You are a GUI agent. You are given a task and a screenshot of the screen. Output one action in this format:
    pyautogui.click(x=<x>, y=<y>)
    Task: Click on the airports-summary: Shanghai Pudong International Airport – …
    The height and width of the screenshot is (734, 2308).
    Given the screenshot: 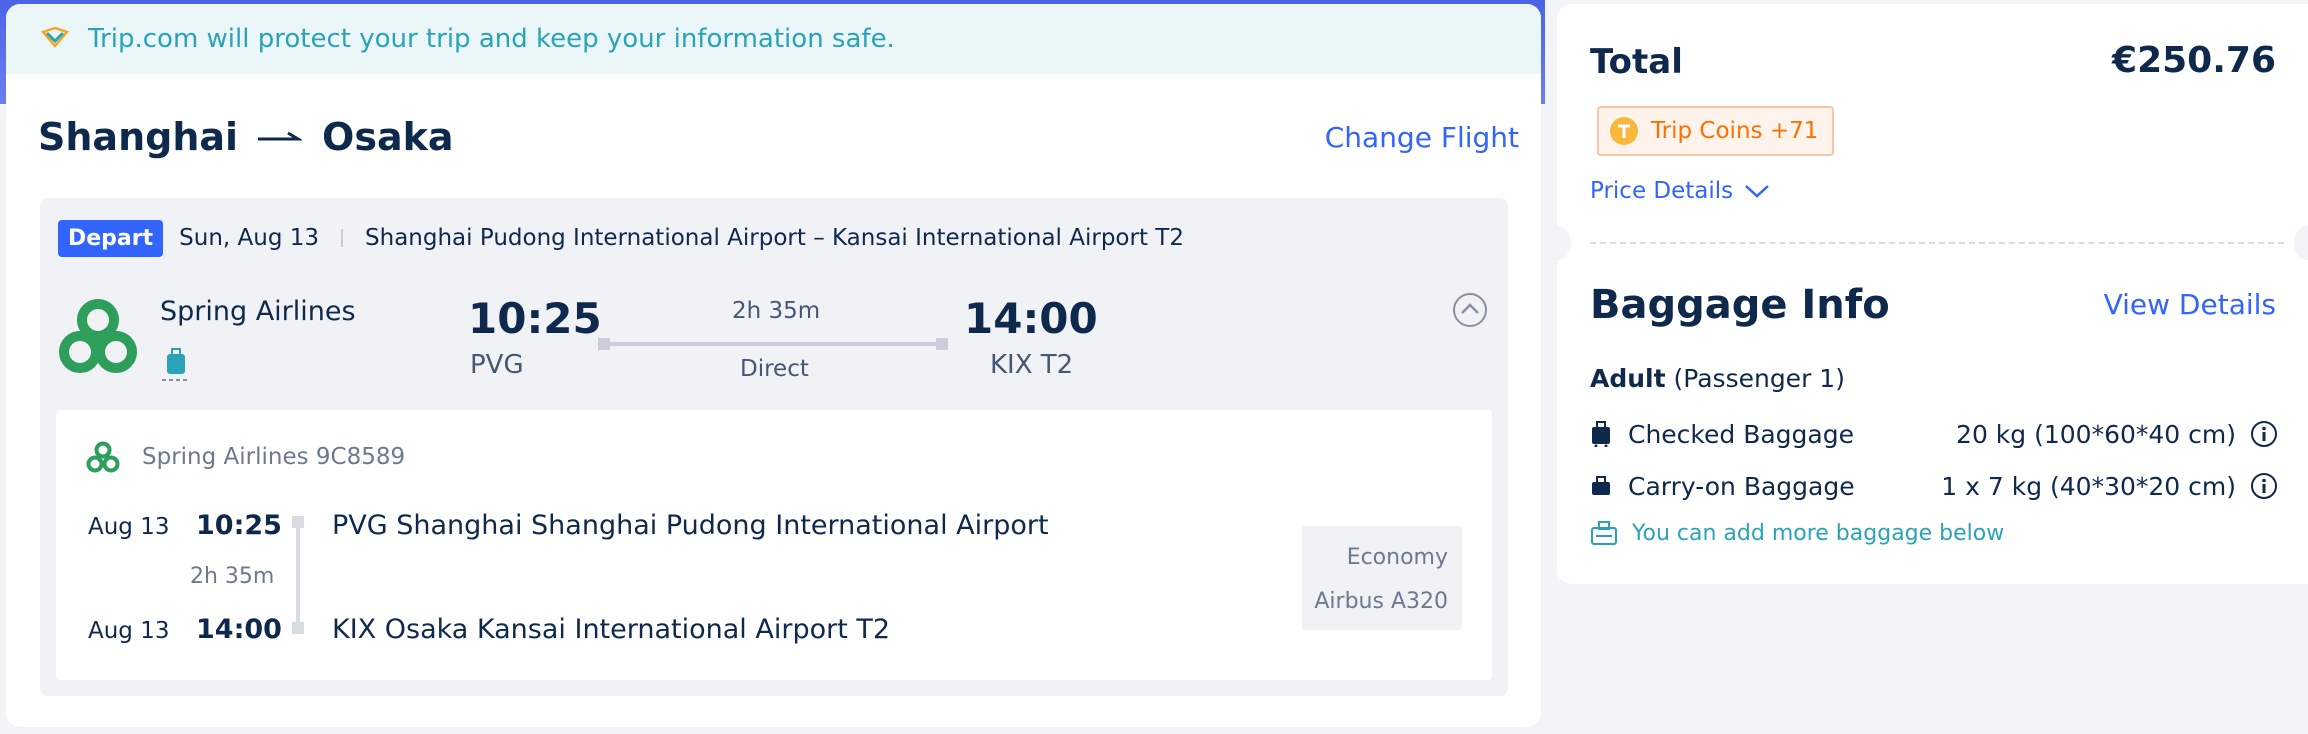 What is the action you would take?
    pyautogui.click(x=774, y=238)
    